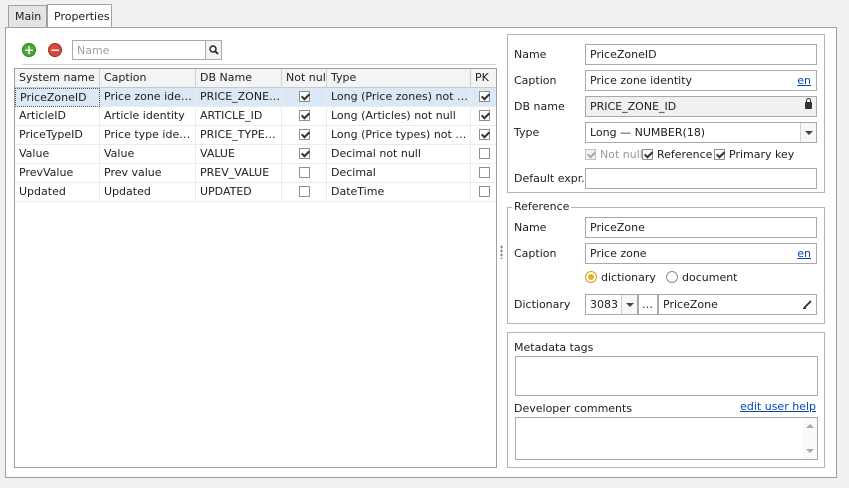  Describe the element at coordinates (239, 154) in the screenshot. I see `cell-db-name: VALUE` at that location.